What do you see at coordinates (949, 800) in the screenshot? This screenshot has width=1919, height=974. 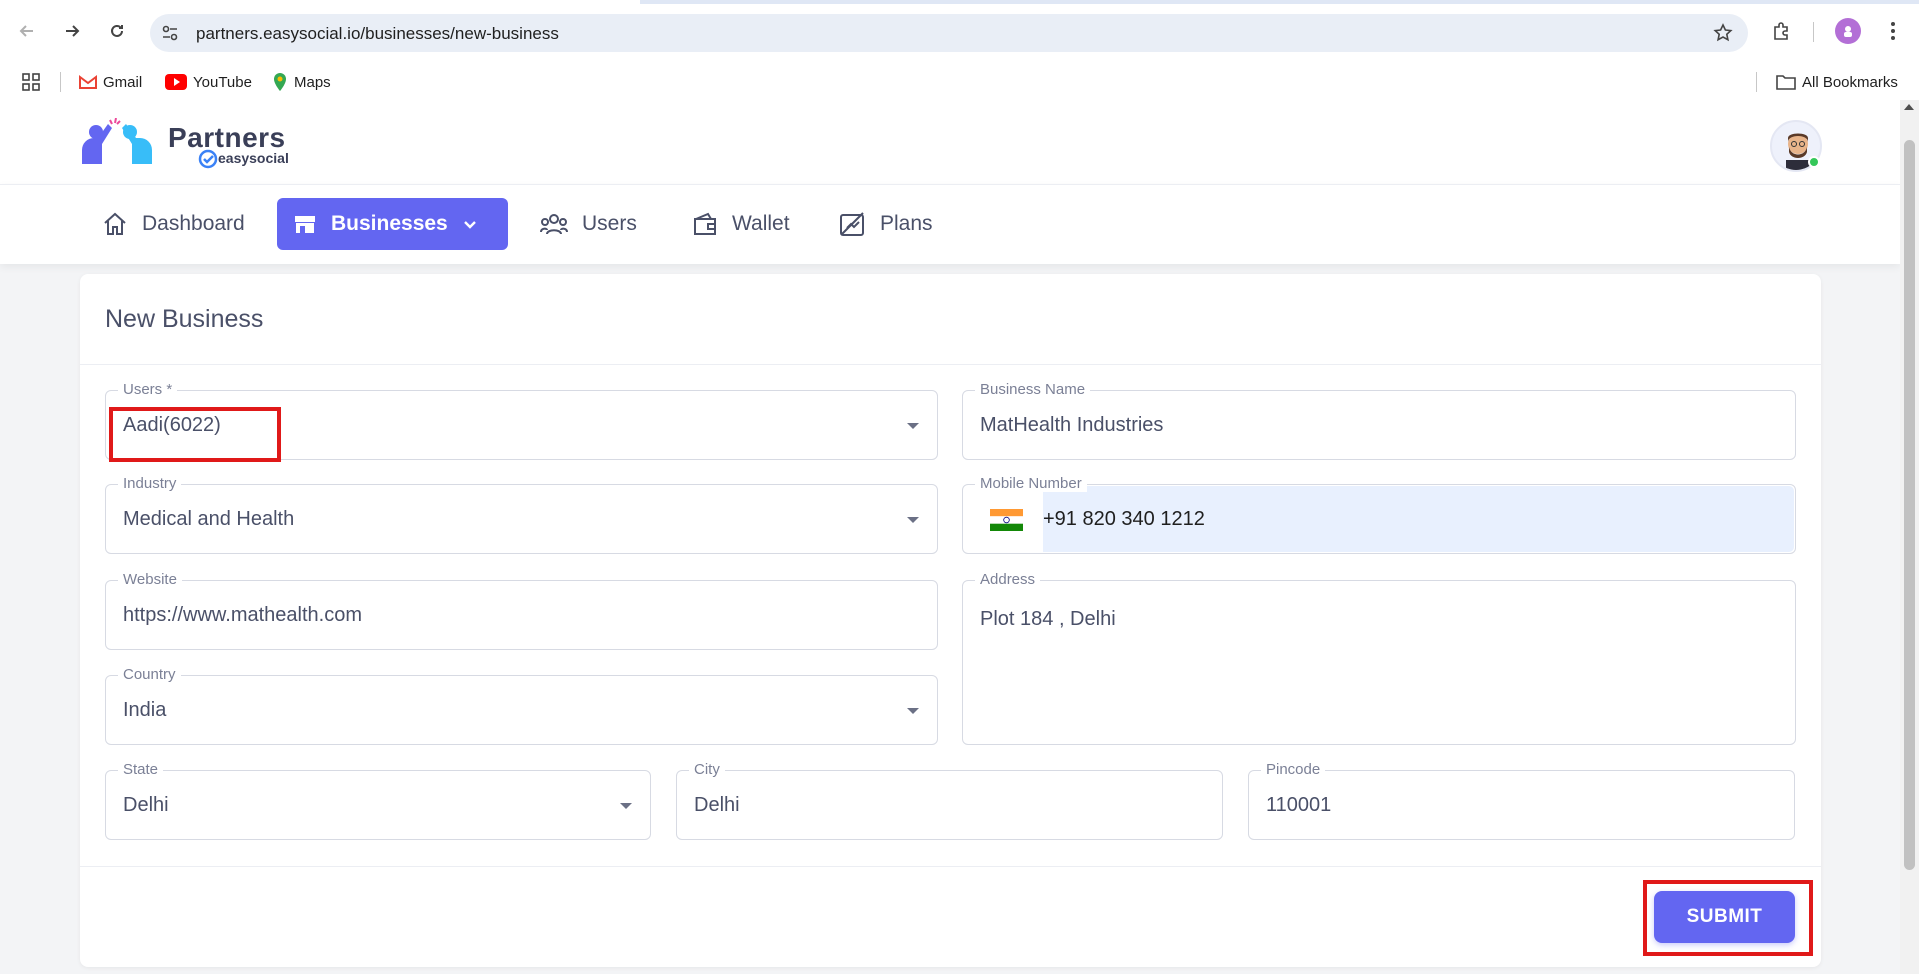 I see `city-field: City Delhi` at bounding box center [949, 800].